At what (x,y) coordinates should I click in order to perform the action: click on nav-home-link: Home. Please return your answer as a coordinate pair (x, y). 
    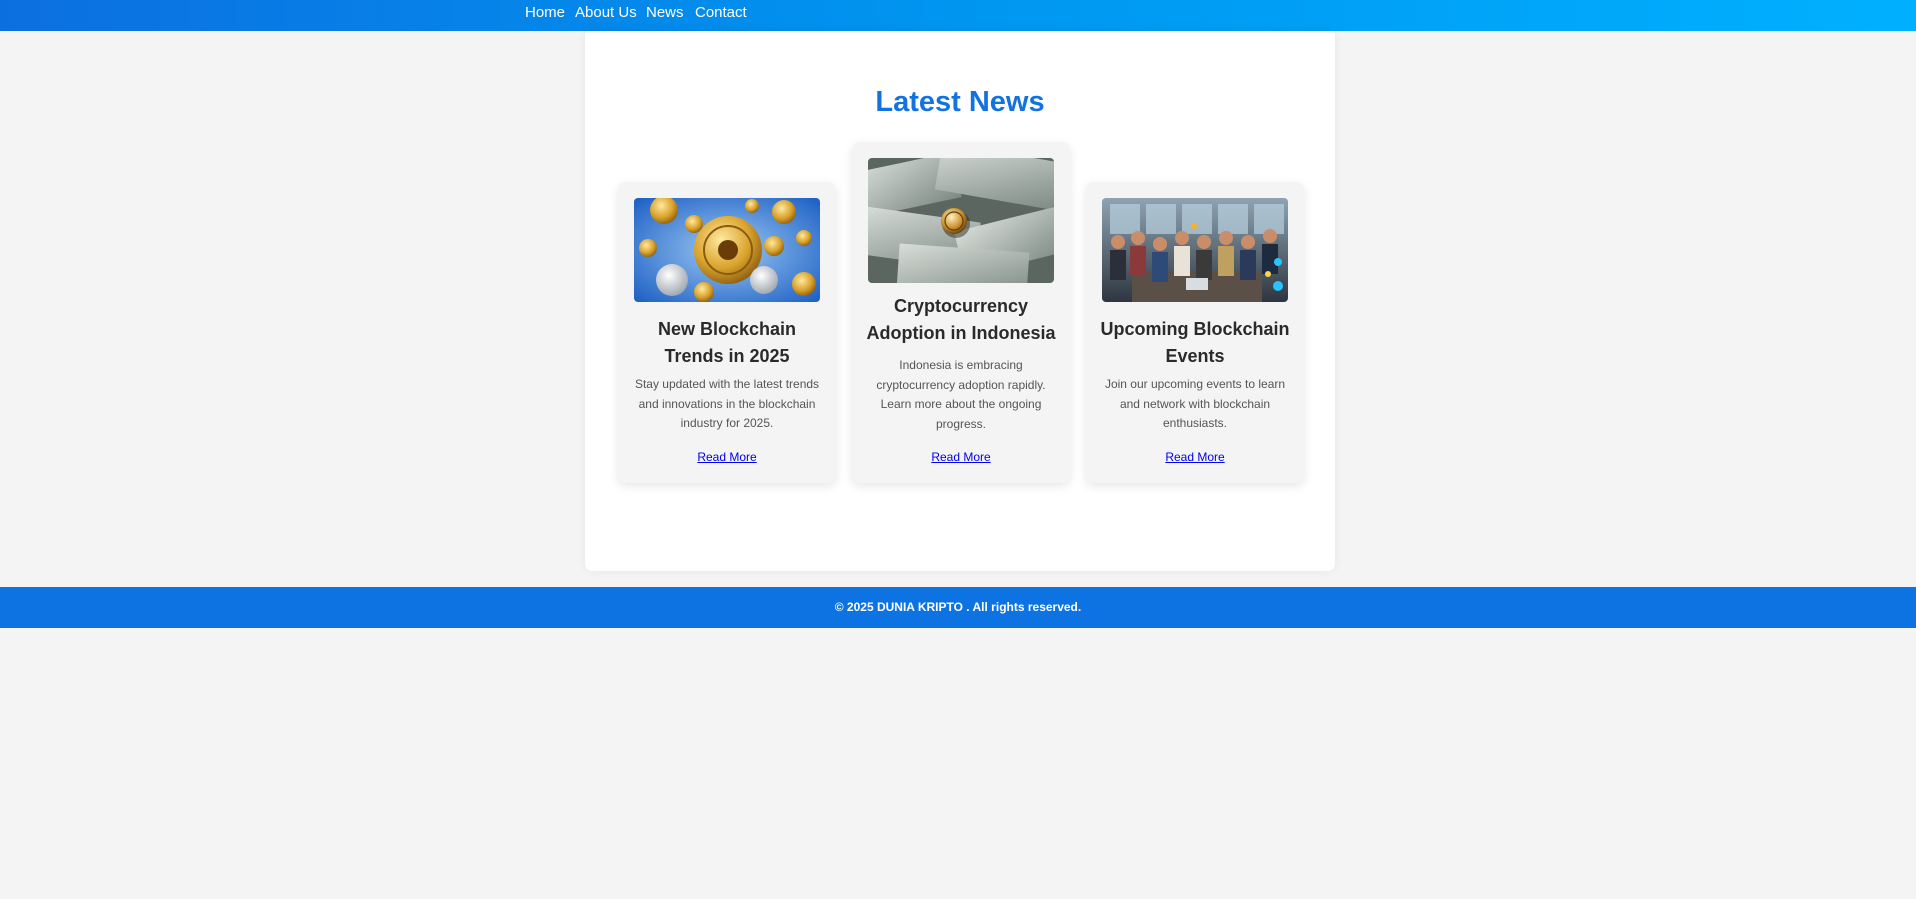
    Looking at the image, I should click on (545, 12).